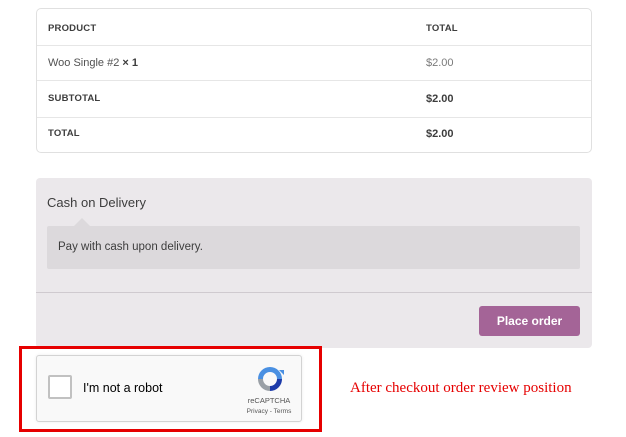 This screenshot has height=437, width=626. I want to click on recaptcha-checkbox, so click(60, 387).